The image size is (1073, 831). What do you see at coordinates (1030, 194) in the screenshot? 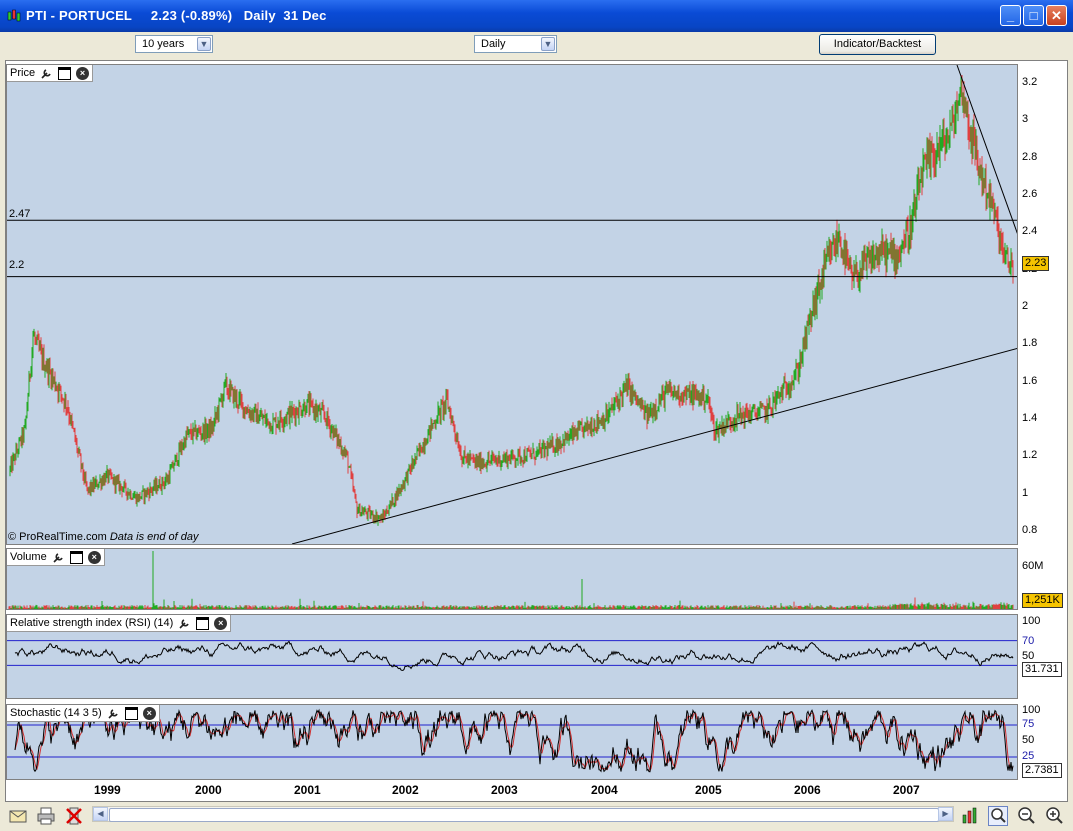
I see `price-tick: 2.6` at bounding box center [1030, 194].